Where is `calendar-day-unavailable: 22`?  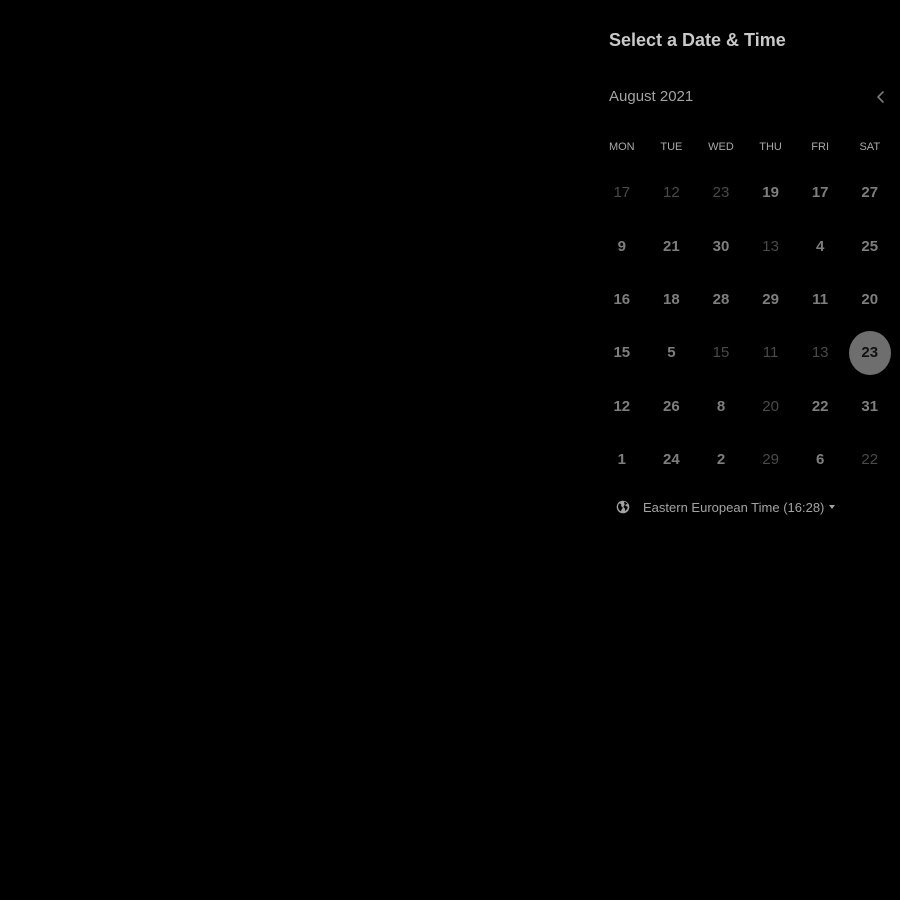 calendar-day-unavailable: 22 is located at coordinates (870, 459).